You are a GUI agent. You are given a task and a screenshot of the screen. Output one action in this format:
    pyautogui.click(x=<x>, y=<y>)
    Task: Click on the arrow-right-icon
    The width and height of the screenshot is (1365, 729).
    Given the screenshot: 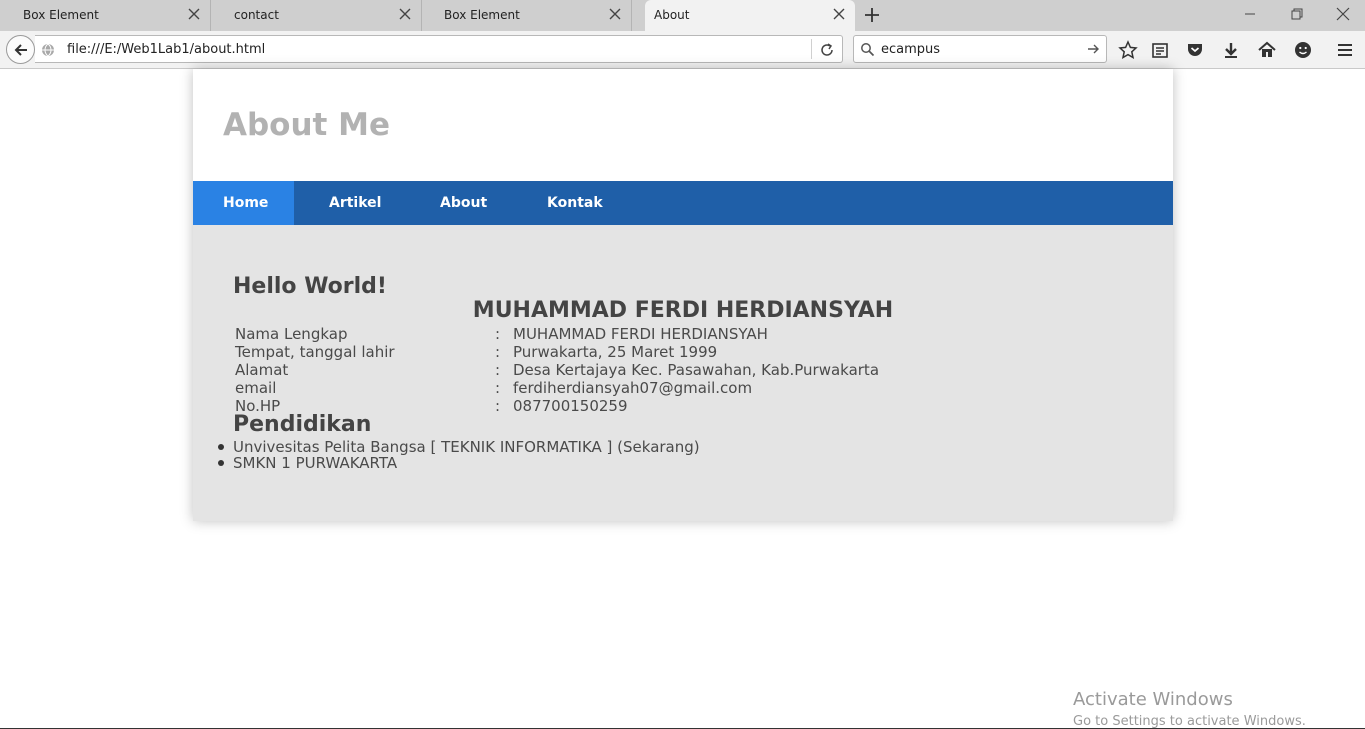 What is the action you would take?
    pyautogui.click(x=1093, y=49)
    